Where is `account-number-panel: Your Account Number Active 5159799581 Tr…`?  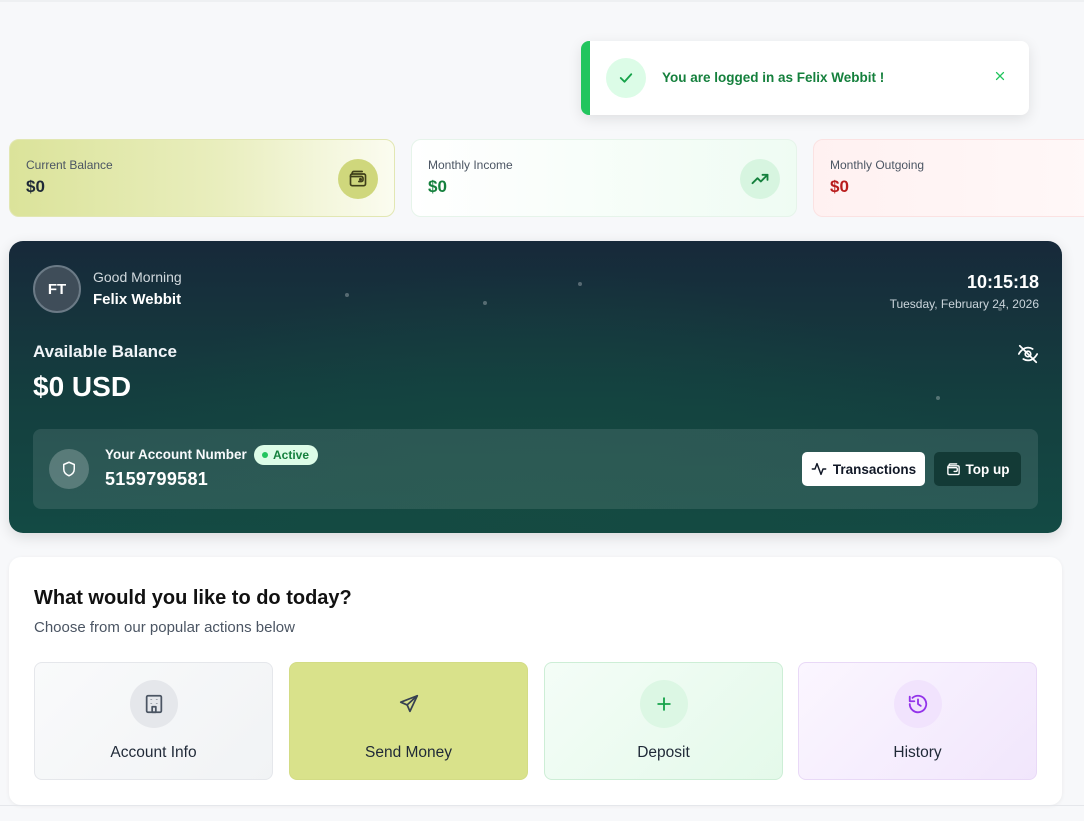 account-number-panel: Your Account Number Active 5159799581 Tr… is located at coordinates (535, 469).